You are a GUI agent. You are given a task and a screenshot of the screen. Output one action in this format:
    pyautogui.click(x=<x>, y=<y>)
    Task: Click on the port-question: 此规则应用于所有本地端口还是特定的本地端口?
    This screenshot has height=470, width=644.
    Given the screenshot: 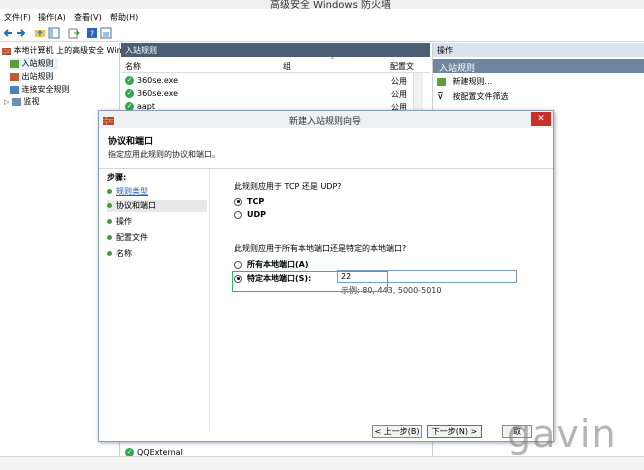 What is the action you would take?
    pyautogui.click(x=320, y=248)
    